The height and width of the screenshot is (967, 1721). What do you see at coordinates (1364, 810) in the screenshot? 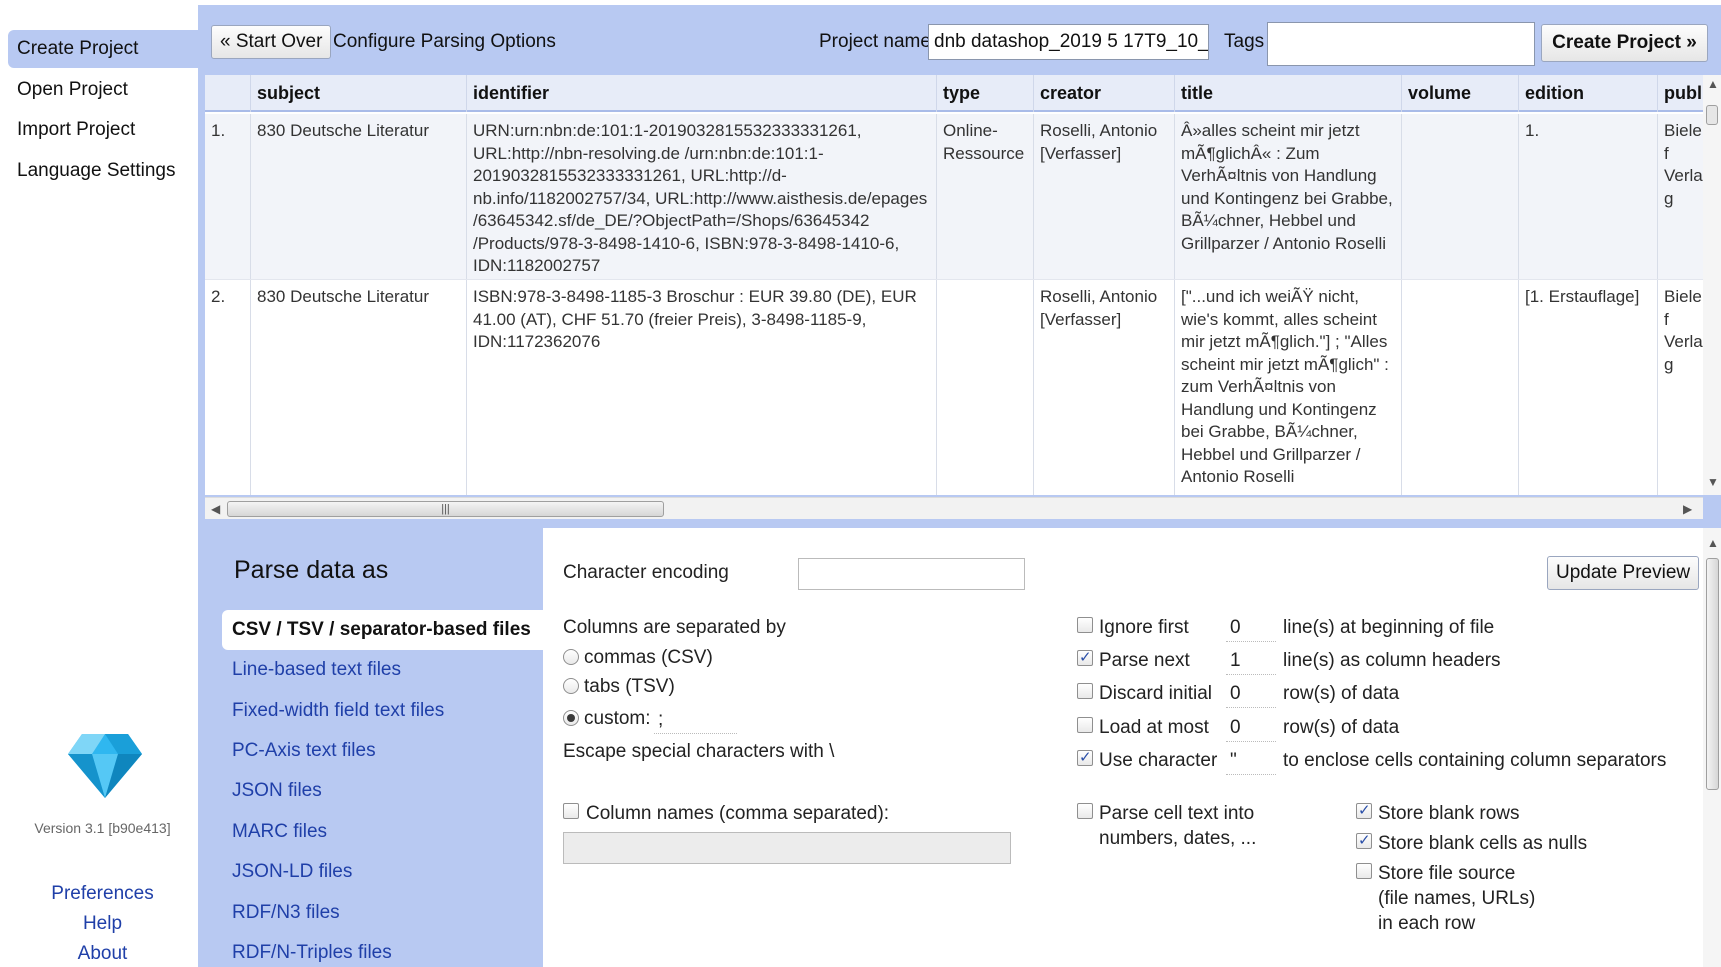
I see `store-blank-rows-checkbox` at bounding box center [1364, 810].